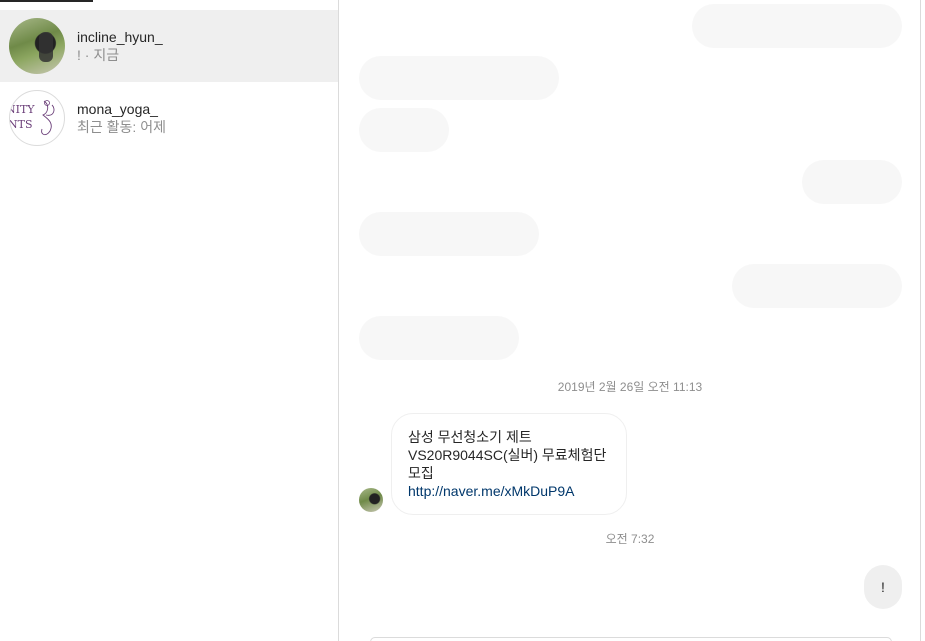 Image resolution: width=925 pixels, height=641 pixels. What do you see at coordinates (121, 127) in the screenshot?
I see `conversation-status: 최근 활동: 어제` at bounding box center [121, 127].